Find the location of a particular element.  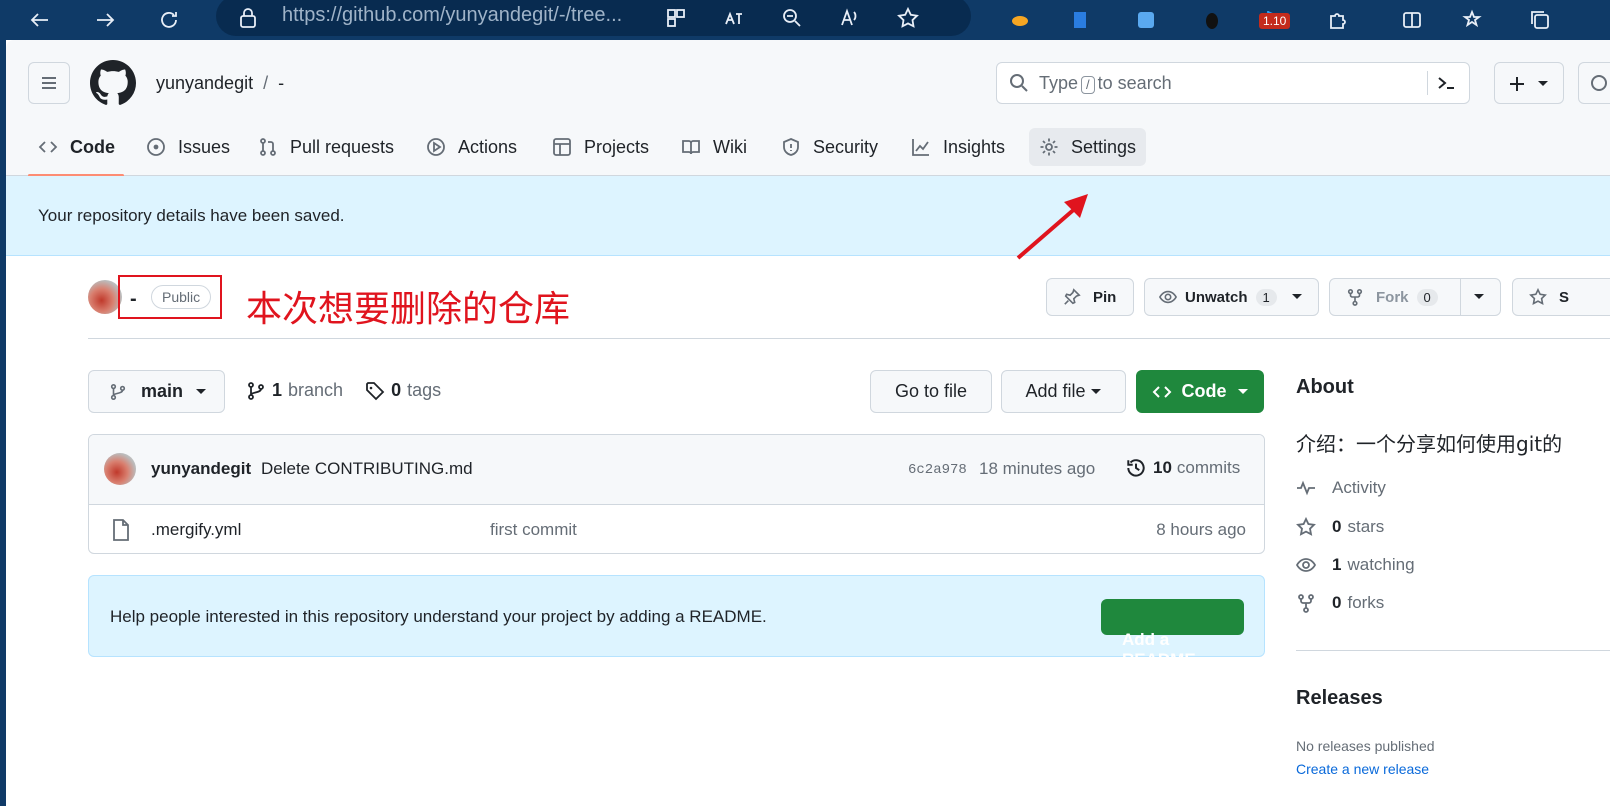

menu-button is located at coordinates (49, 83).